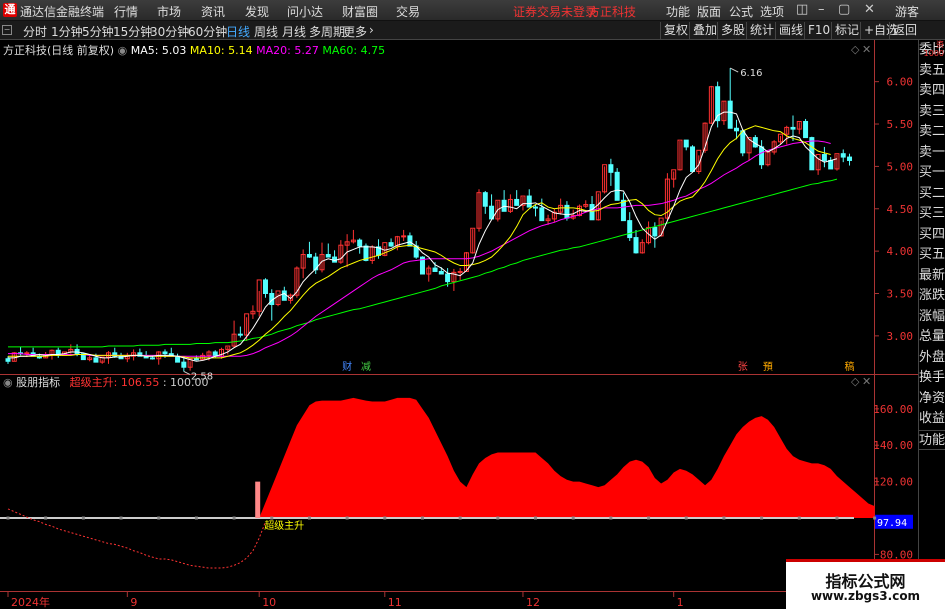 This screenshot has height=609, width=945. Describe the element at coordinates (266, 31) in the screenshot. I see `tab-weekly: 周线` at that location.